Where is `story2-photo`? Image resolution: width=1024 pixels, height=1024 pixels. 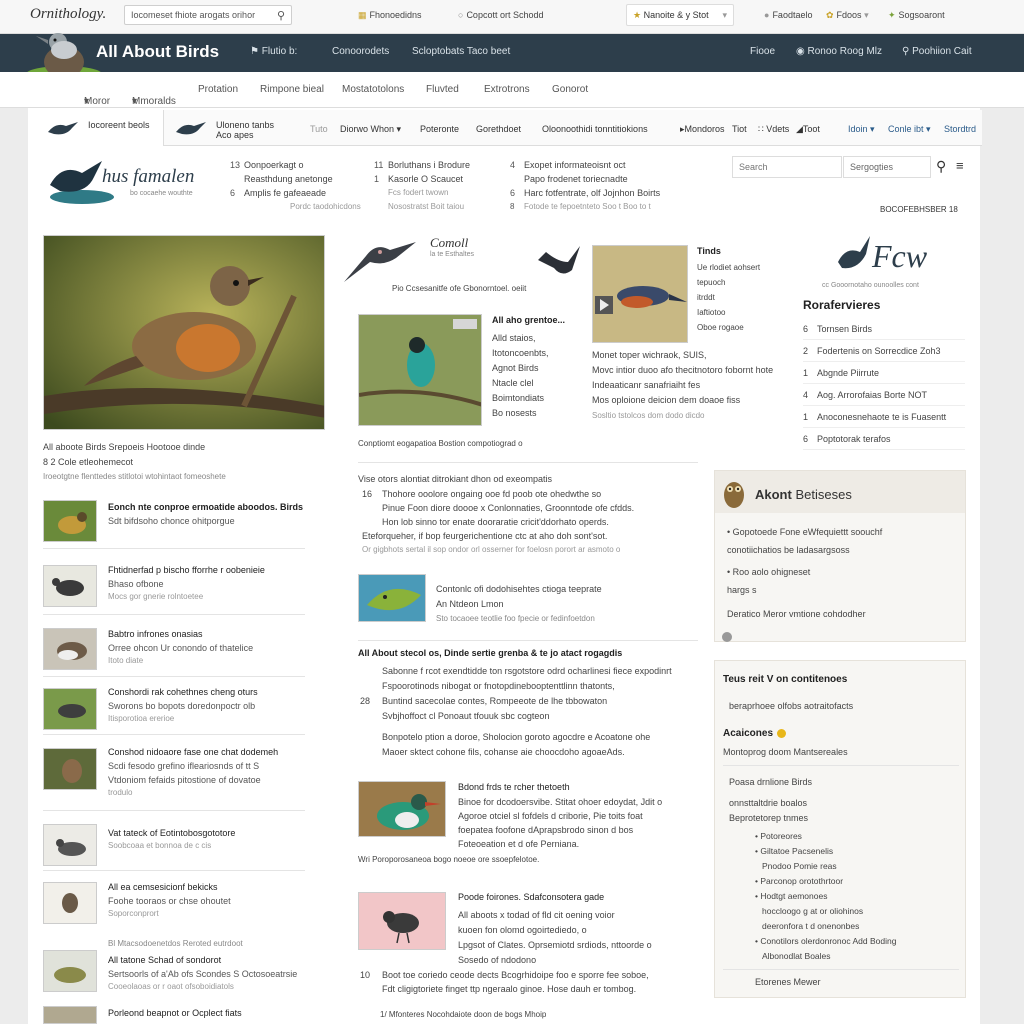
story2-photo is located at coordinates (640, 294).